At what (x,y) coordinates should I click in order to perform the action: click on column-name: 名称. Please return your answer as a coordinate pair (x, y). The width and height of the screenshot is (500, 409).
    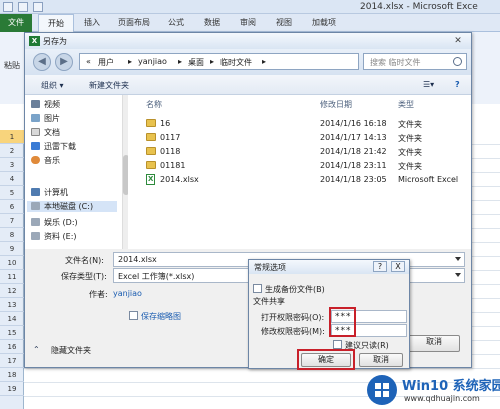
    Looking at the image, I should click on (154, 104).